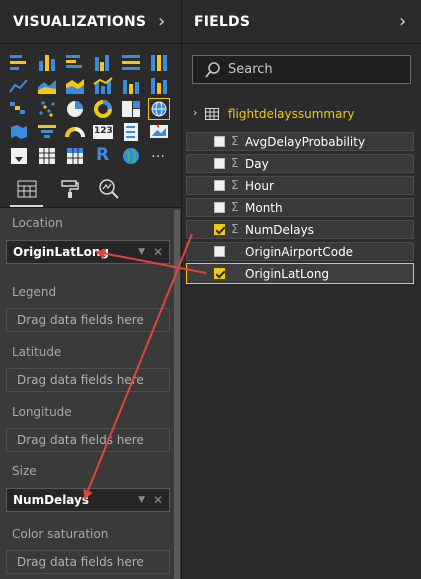 The image size is (421, 579). I want to click on field-label: NumDelays, so click(279, 230).